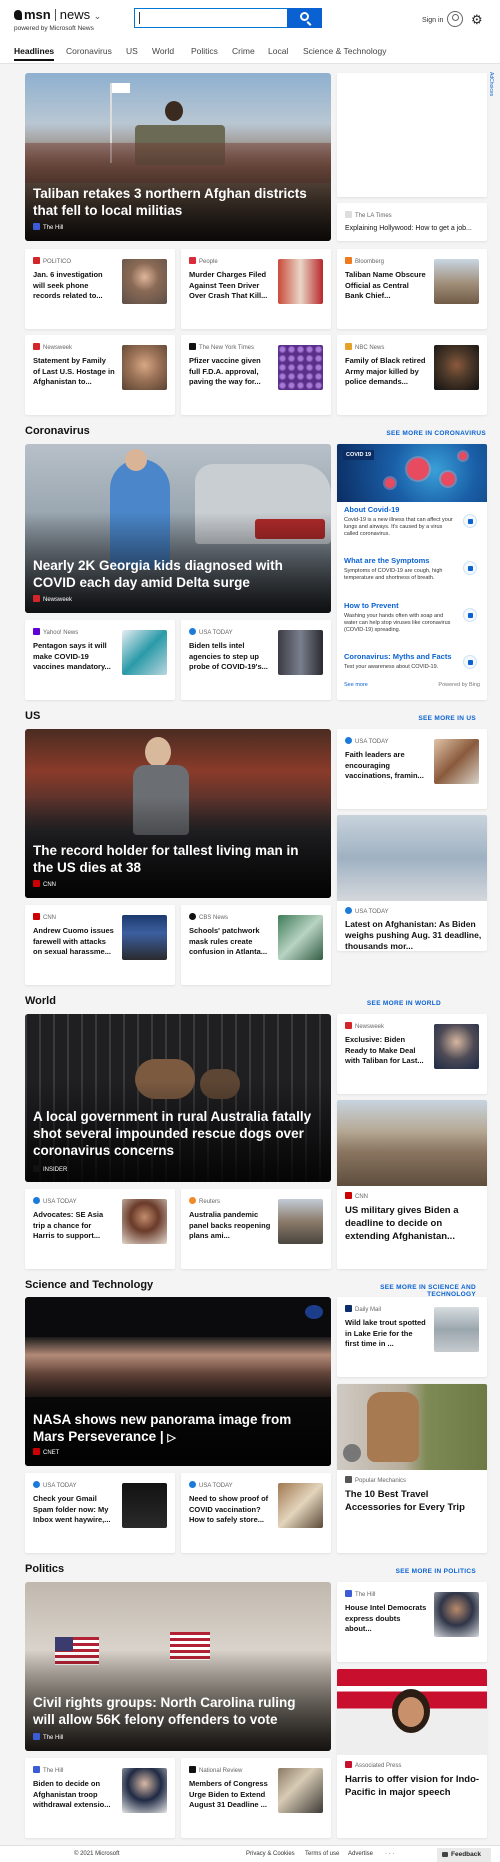 Image resolution: width=500 pixels, height=1862 pixels. Describe the element at coordinates (406, 1291) in the screenshot. I see `see-more-science: SEE MORE IN SCIENCE AND TECHNOLOGY` at that location.